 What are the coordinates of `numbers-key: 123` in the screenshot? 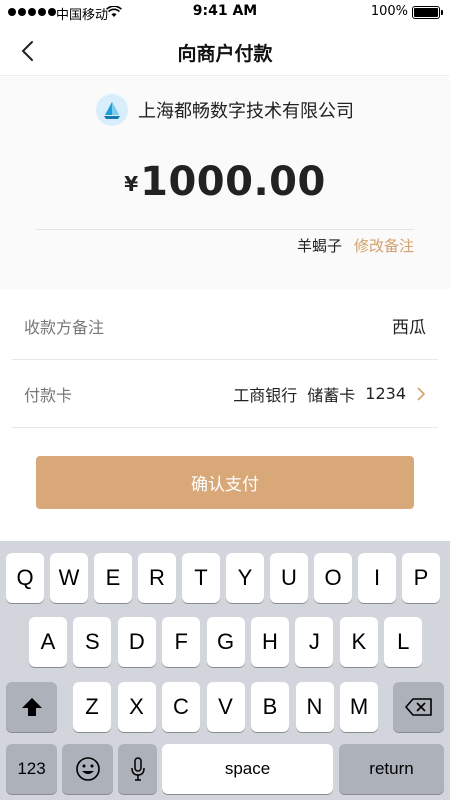 It's located at (31, 769).